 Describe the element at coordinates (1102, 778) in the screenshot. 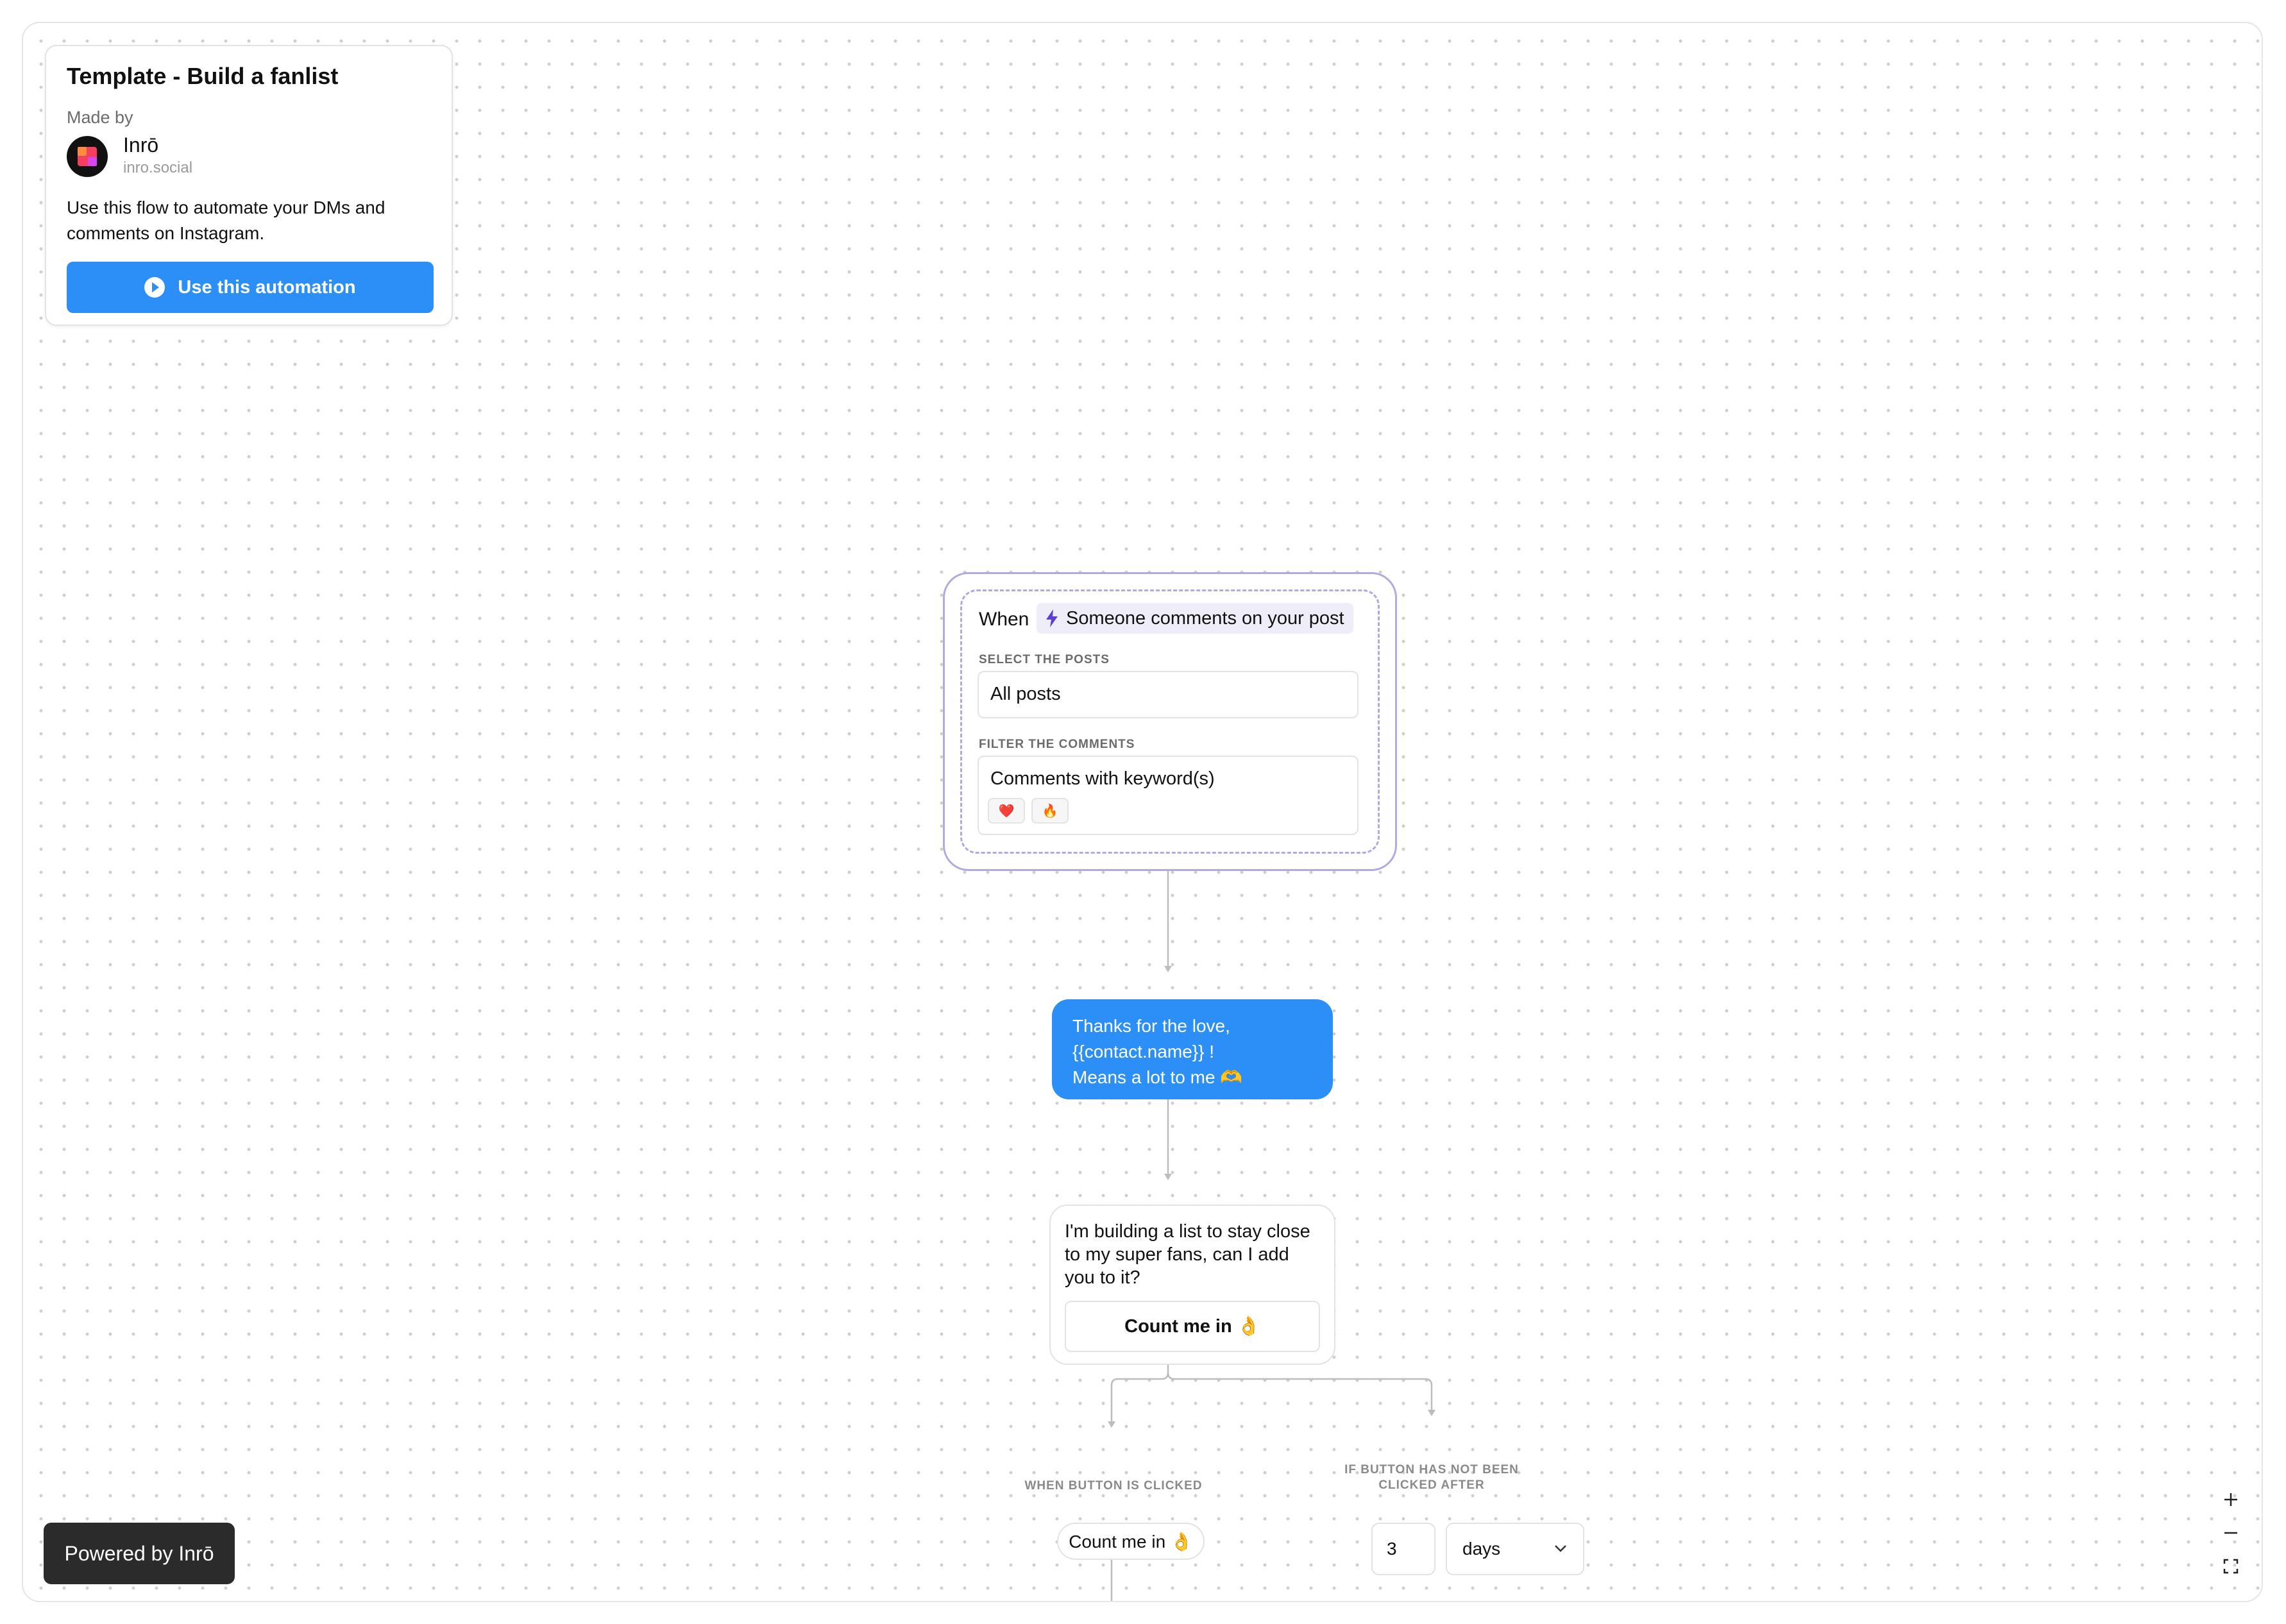

I see `filter-comments-value: Comments with keyword(s)` at that location.